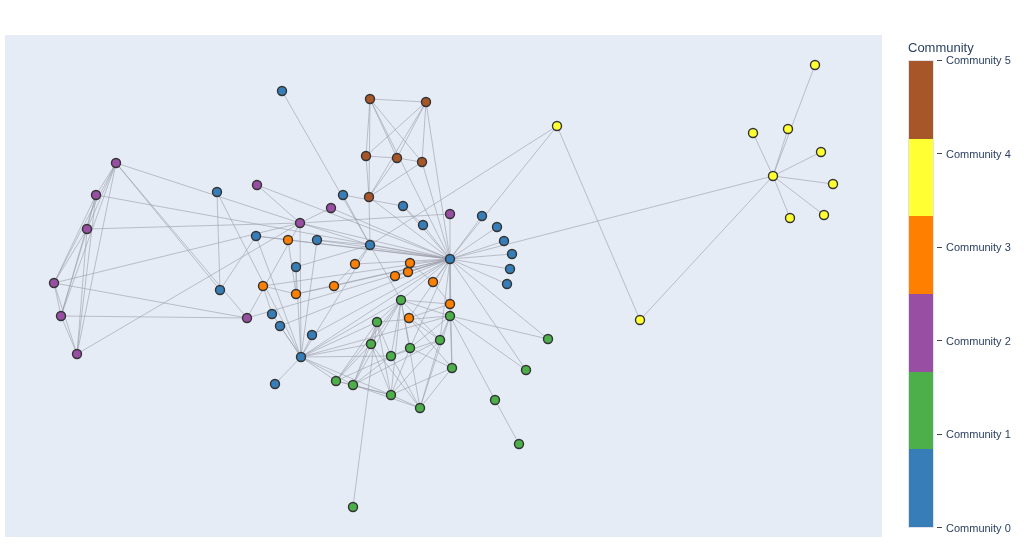 The image size is (1024, 555). Describe the element at coordinates (978, 60) in the screenshot. I see `colorbar-label: Community 5` at that location.